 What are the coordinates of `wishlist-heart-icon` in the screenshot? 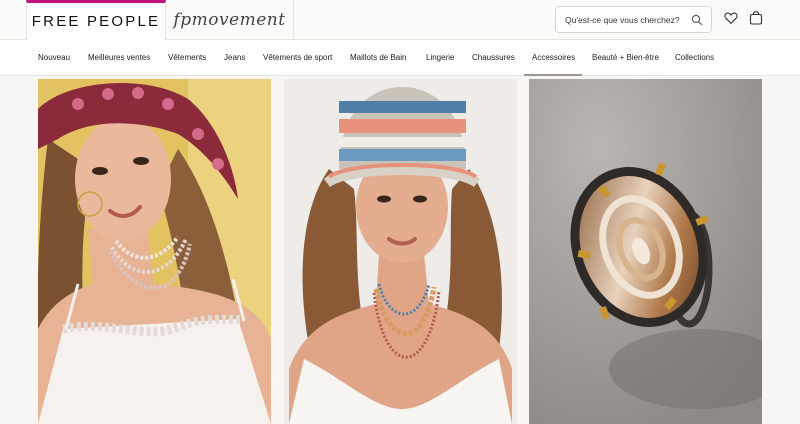 It's located at (731, 18).